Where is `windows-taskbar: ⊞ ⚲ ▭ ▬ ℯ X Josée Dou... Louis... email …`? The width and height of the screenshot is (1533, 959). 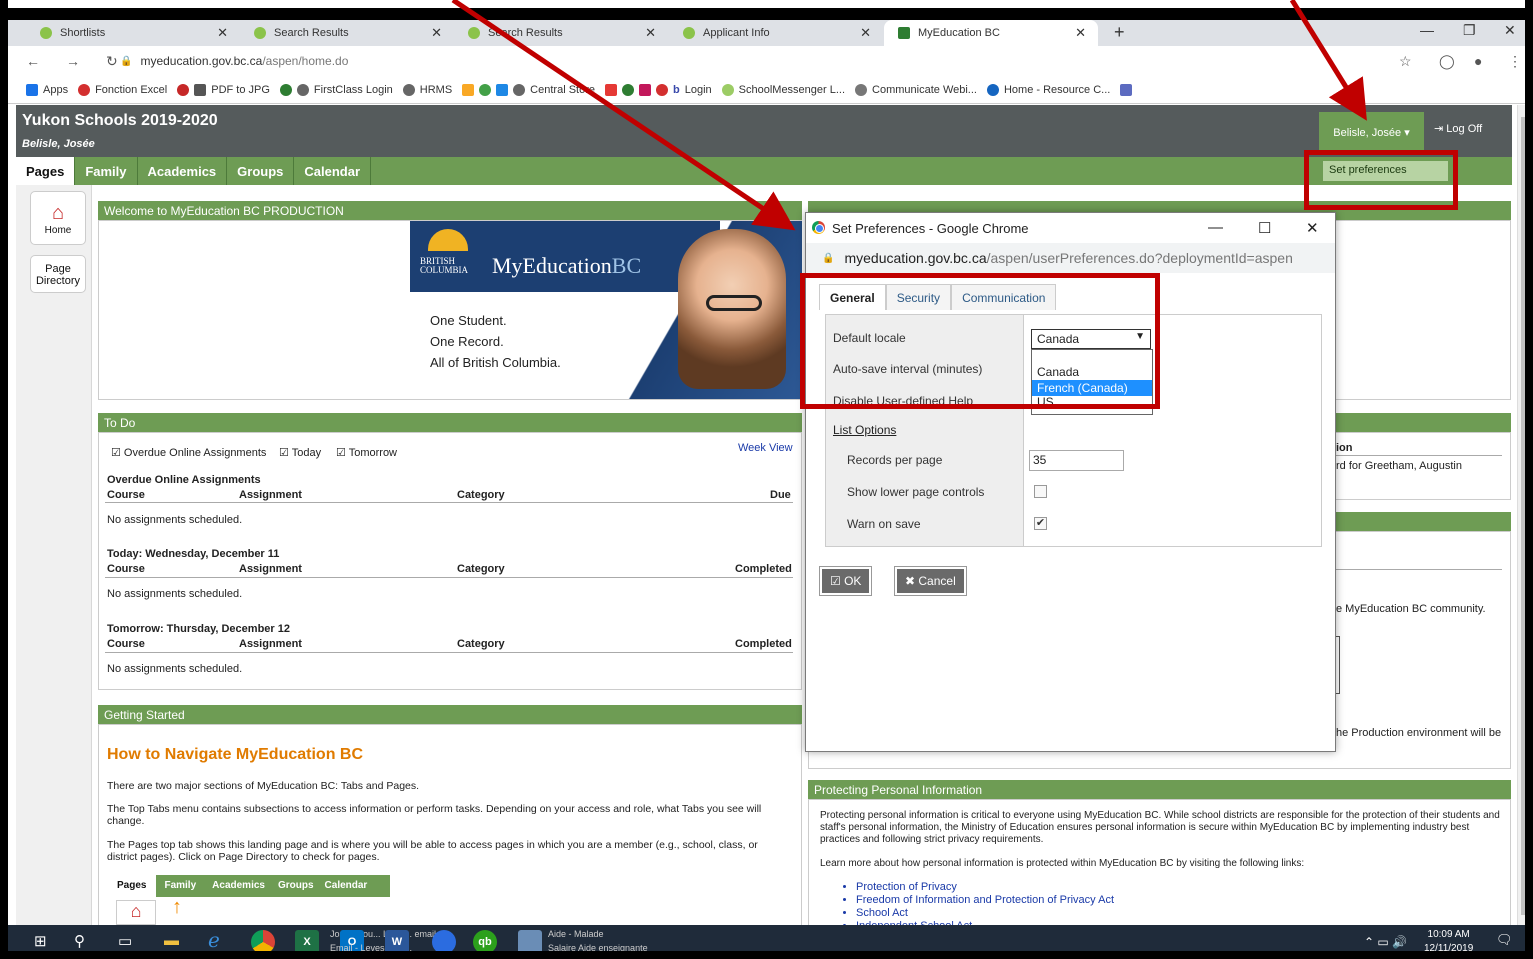 windows-taskbar: ⊞ ⚲ ▭ ▬ ℯ X Josée Dou... Louis... email … is located at coordinates (766, 939).